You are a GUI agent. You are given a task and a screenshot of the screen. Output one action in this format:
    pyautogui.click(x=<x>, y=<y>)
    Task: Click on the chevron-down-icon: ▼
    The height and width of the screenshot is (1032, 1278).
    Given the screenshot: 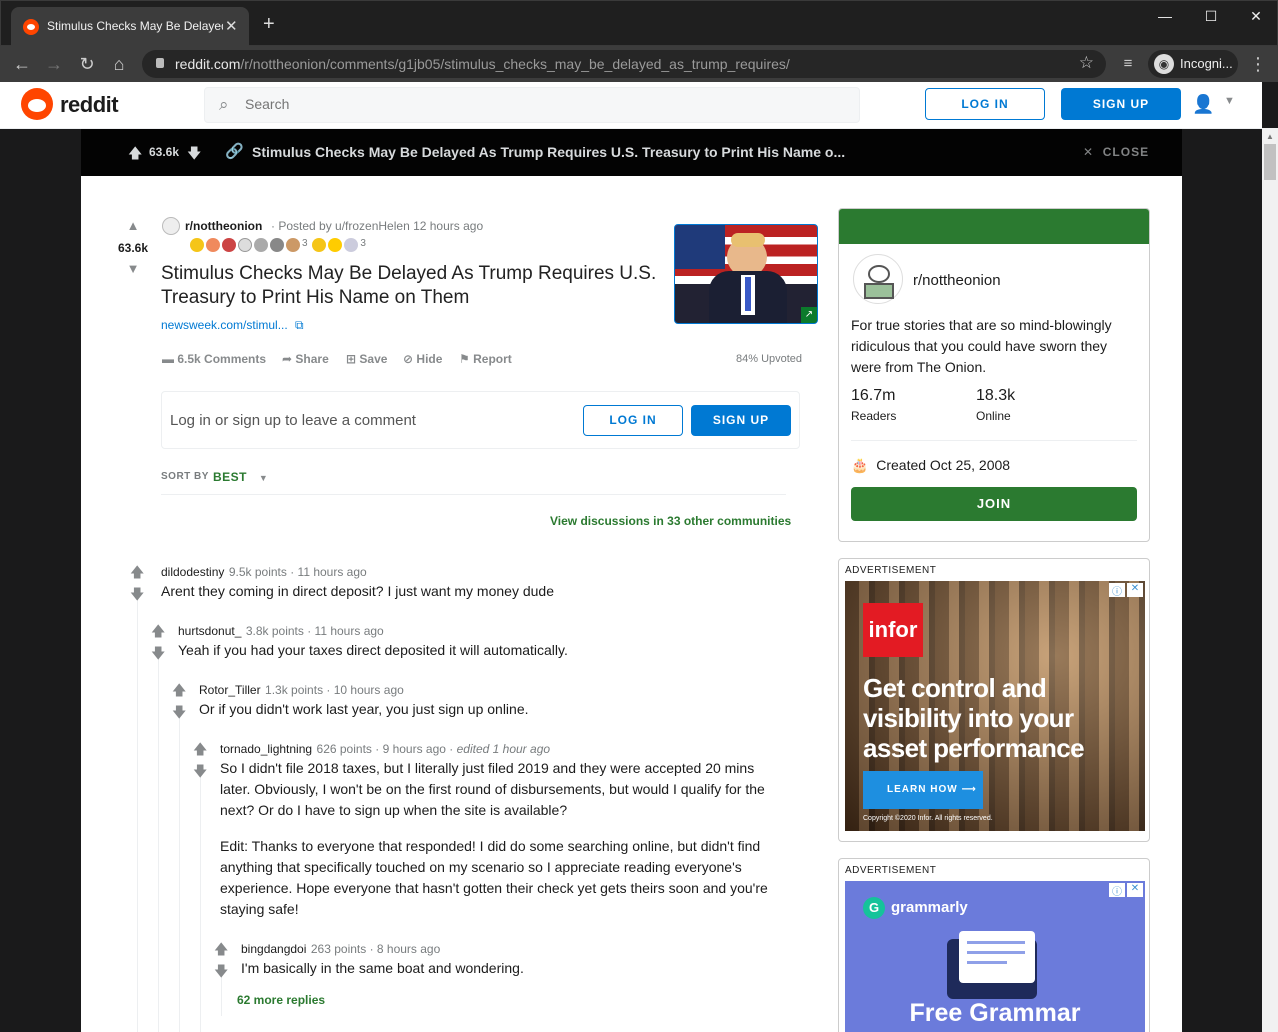 What is the action you would take?
    pyautogui.click(x=1229, y=101)
    